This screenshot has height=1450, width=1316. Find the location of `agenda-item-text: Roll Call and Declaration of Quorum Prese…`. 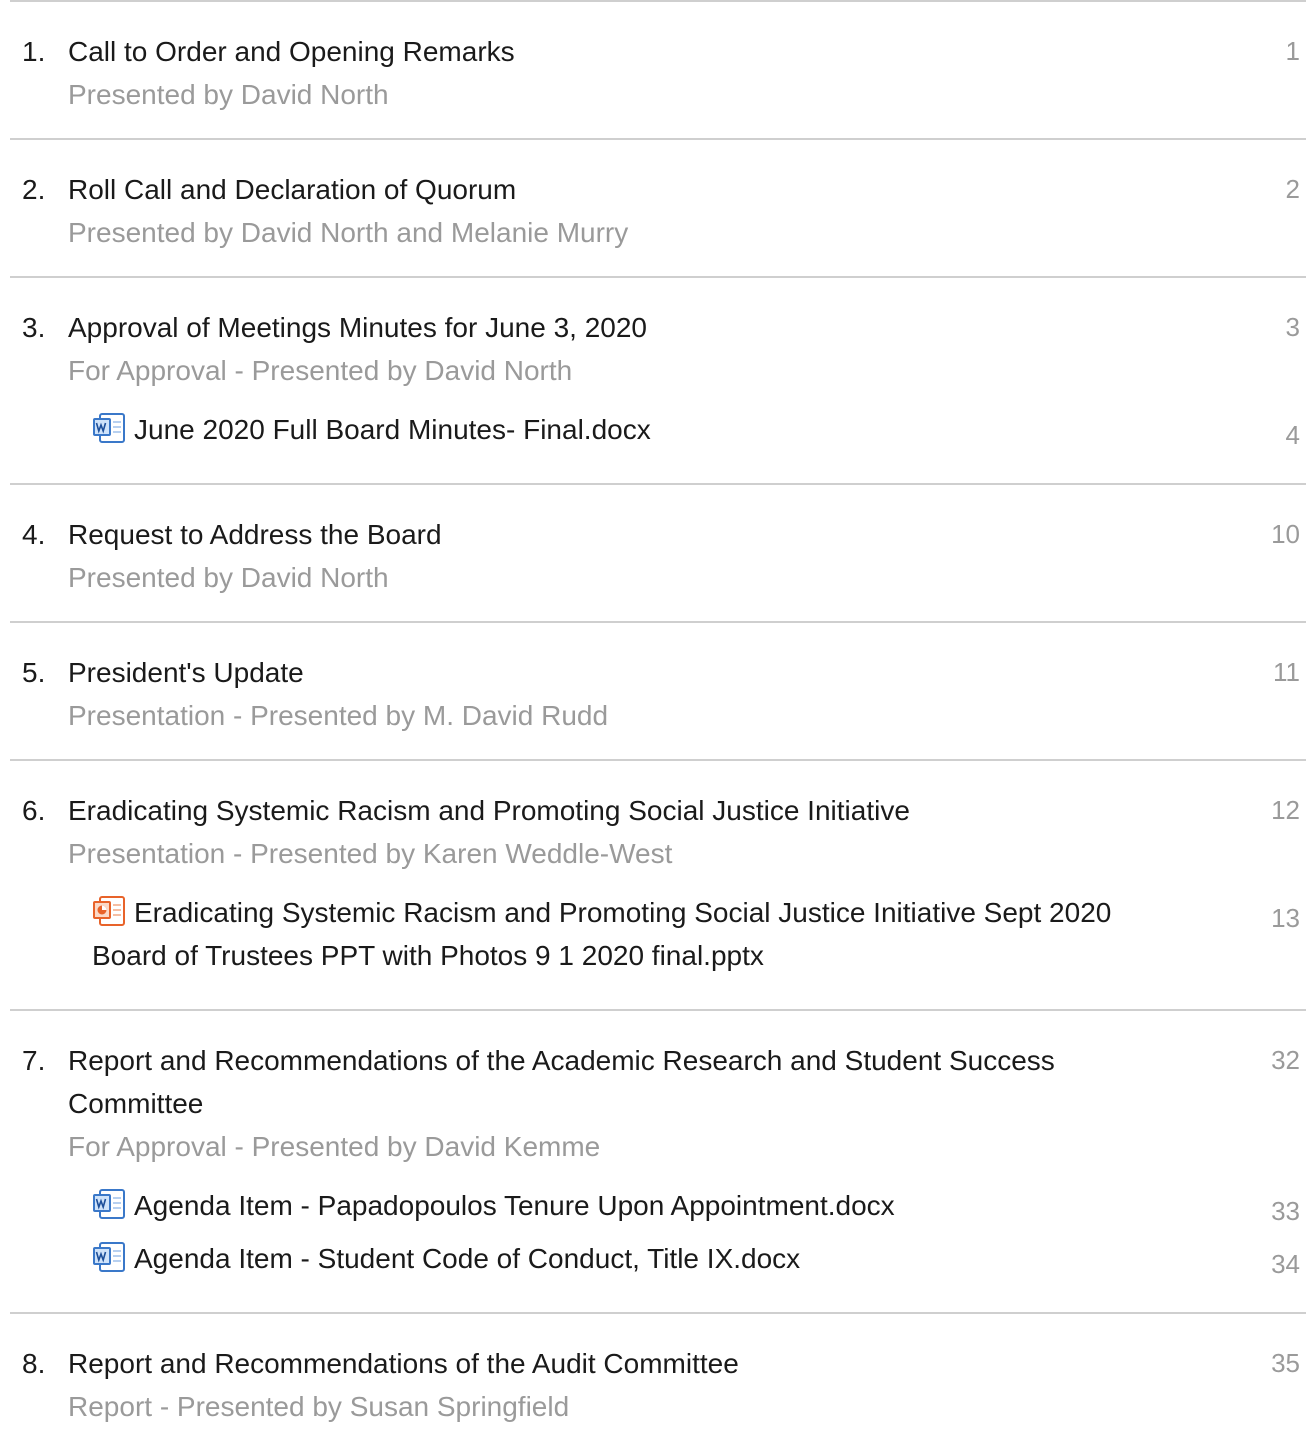

agenda-item-text: Roll Call and Declaration of Quorum Prese… is located at coordinates (687, 211).